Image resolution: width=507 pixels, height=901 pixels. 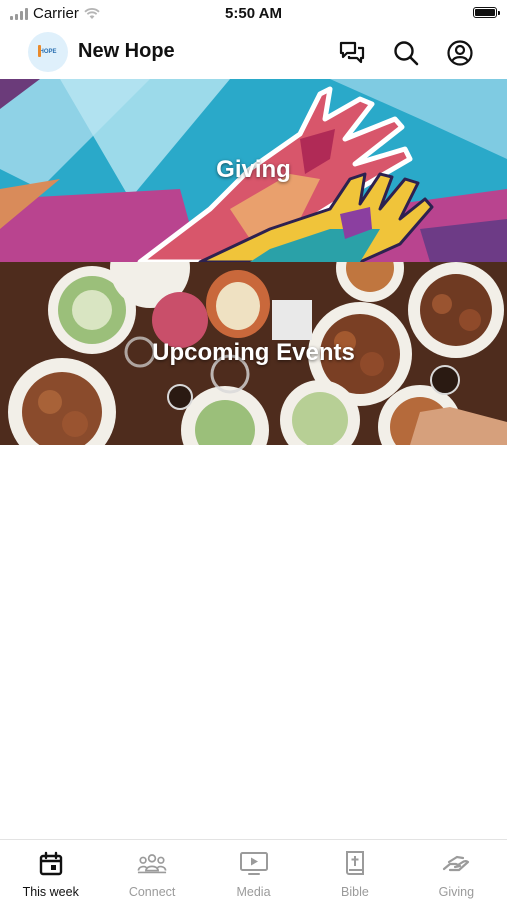 I want to click on bottom-tab-bar: This week Connect Media Bible Giving, so click(x=253, y=870).